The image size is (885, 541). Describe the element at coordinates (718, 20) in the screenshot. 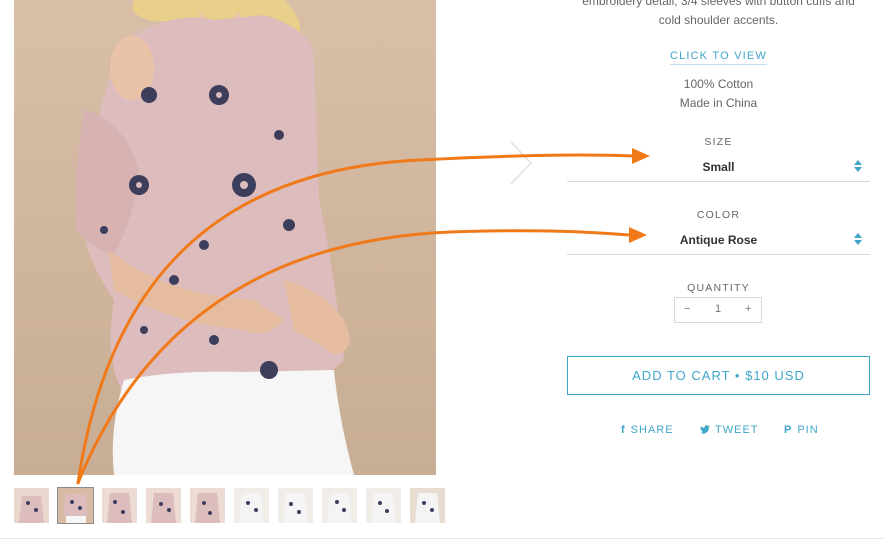

I see `description-line: cold shoulder accents.` at that location.